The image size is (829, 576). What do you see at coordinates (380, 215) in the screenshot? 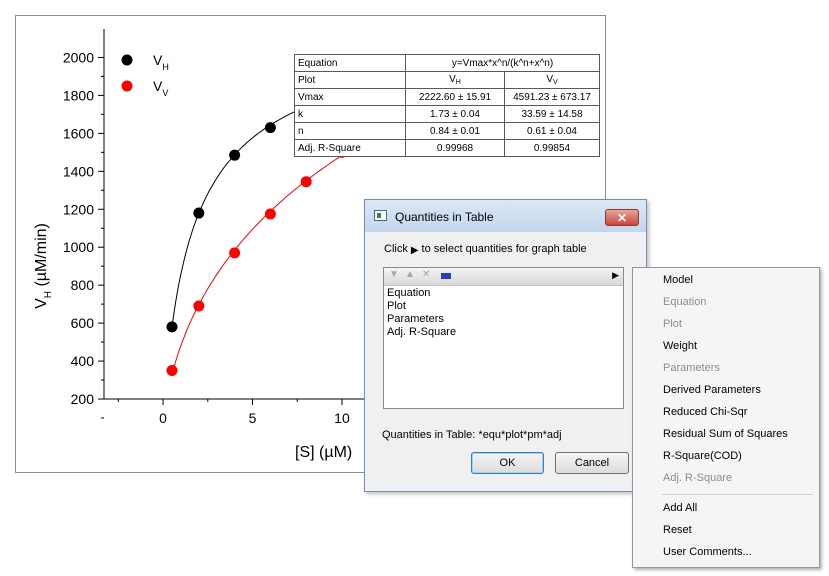
I see `app-icon` at bounding box center [380, 215].